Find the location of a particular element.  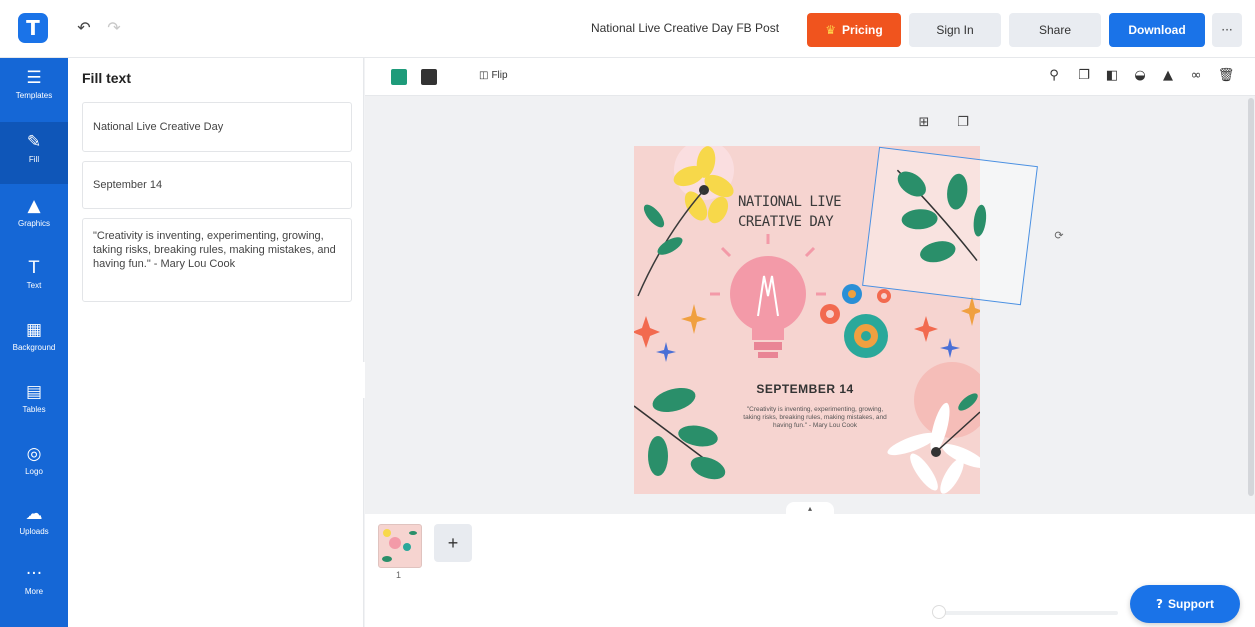

layers-icon: ◧ is located at coordinates (1112, 76).